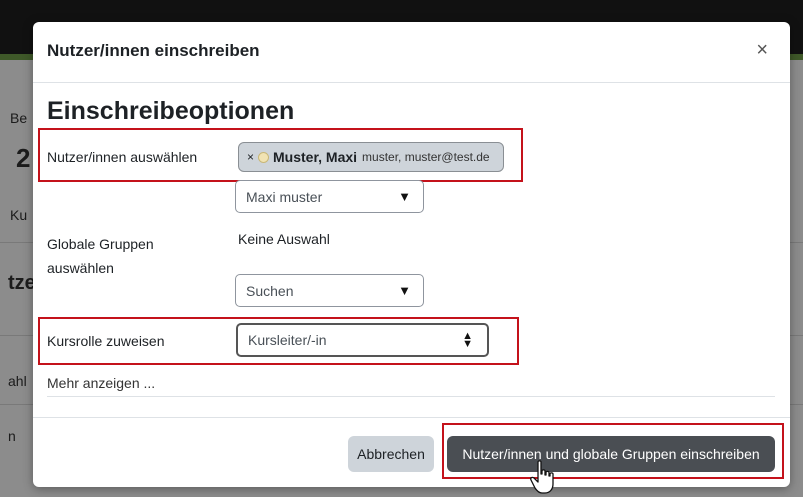 This screenshot has height=497, width=803. I want to click on chip-user-details: muster, muster@test.de, so click(426, 157).